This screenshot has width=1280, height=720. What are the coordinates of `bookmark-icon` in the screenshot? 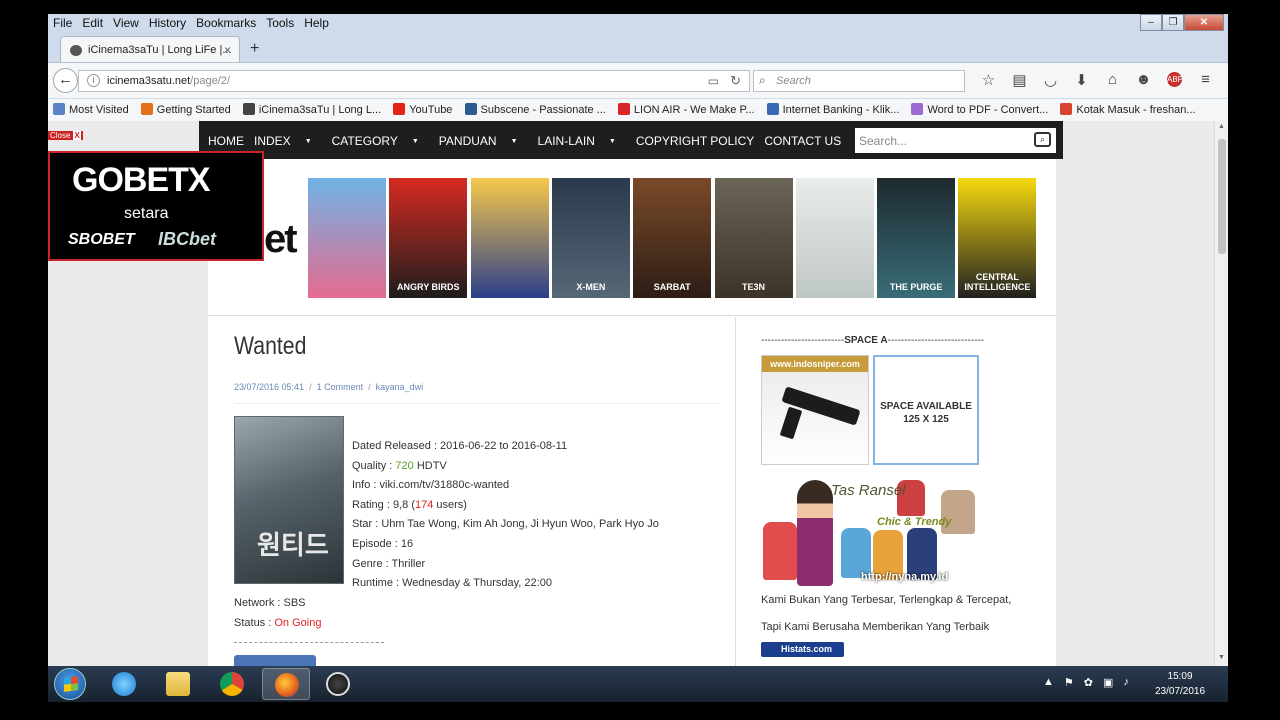 It's located at (623, 109).